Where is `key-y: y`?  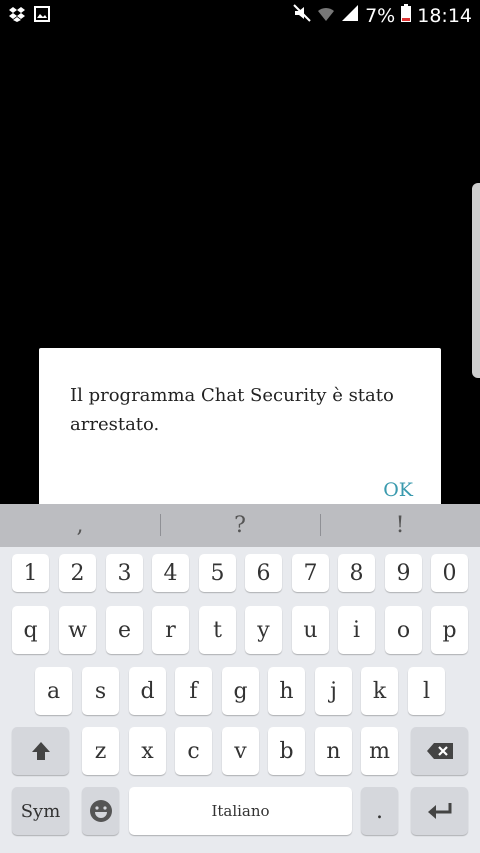
key-y: y is located at coordinates (263, 630).